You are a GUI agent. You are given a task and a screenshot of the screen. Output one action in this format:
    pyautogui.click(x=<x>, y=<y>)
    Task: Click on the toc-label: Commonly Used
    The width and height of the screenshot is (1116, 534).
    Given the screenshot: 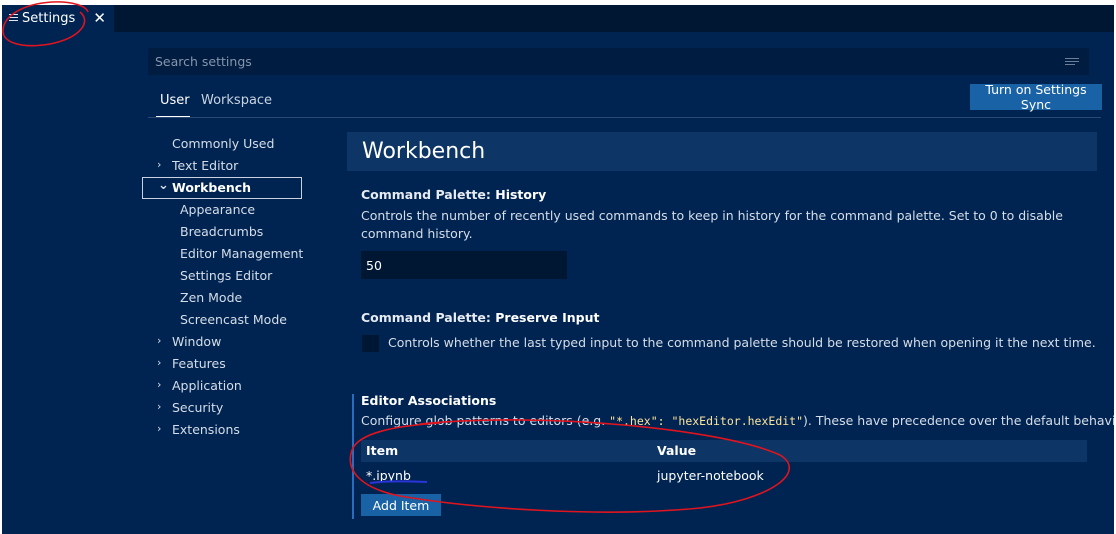 What is the action you would take?
    pyautogui.click(x=223, y=143)
    